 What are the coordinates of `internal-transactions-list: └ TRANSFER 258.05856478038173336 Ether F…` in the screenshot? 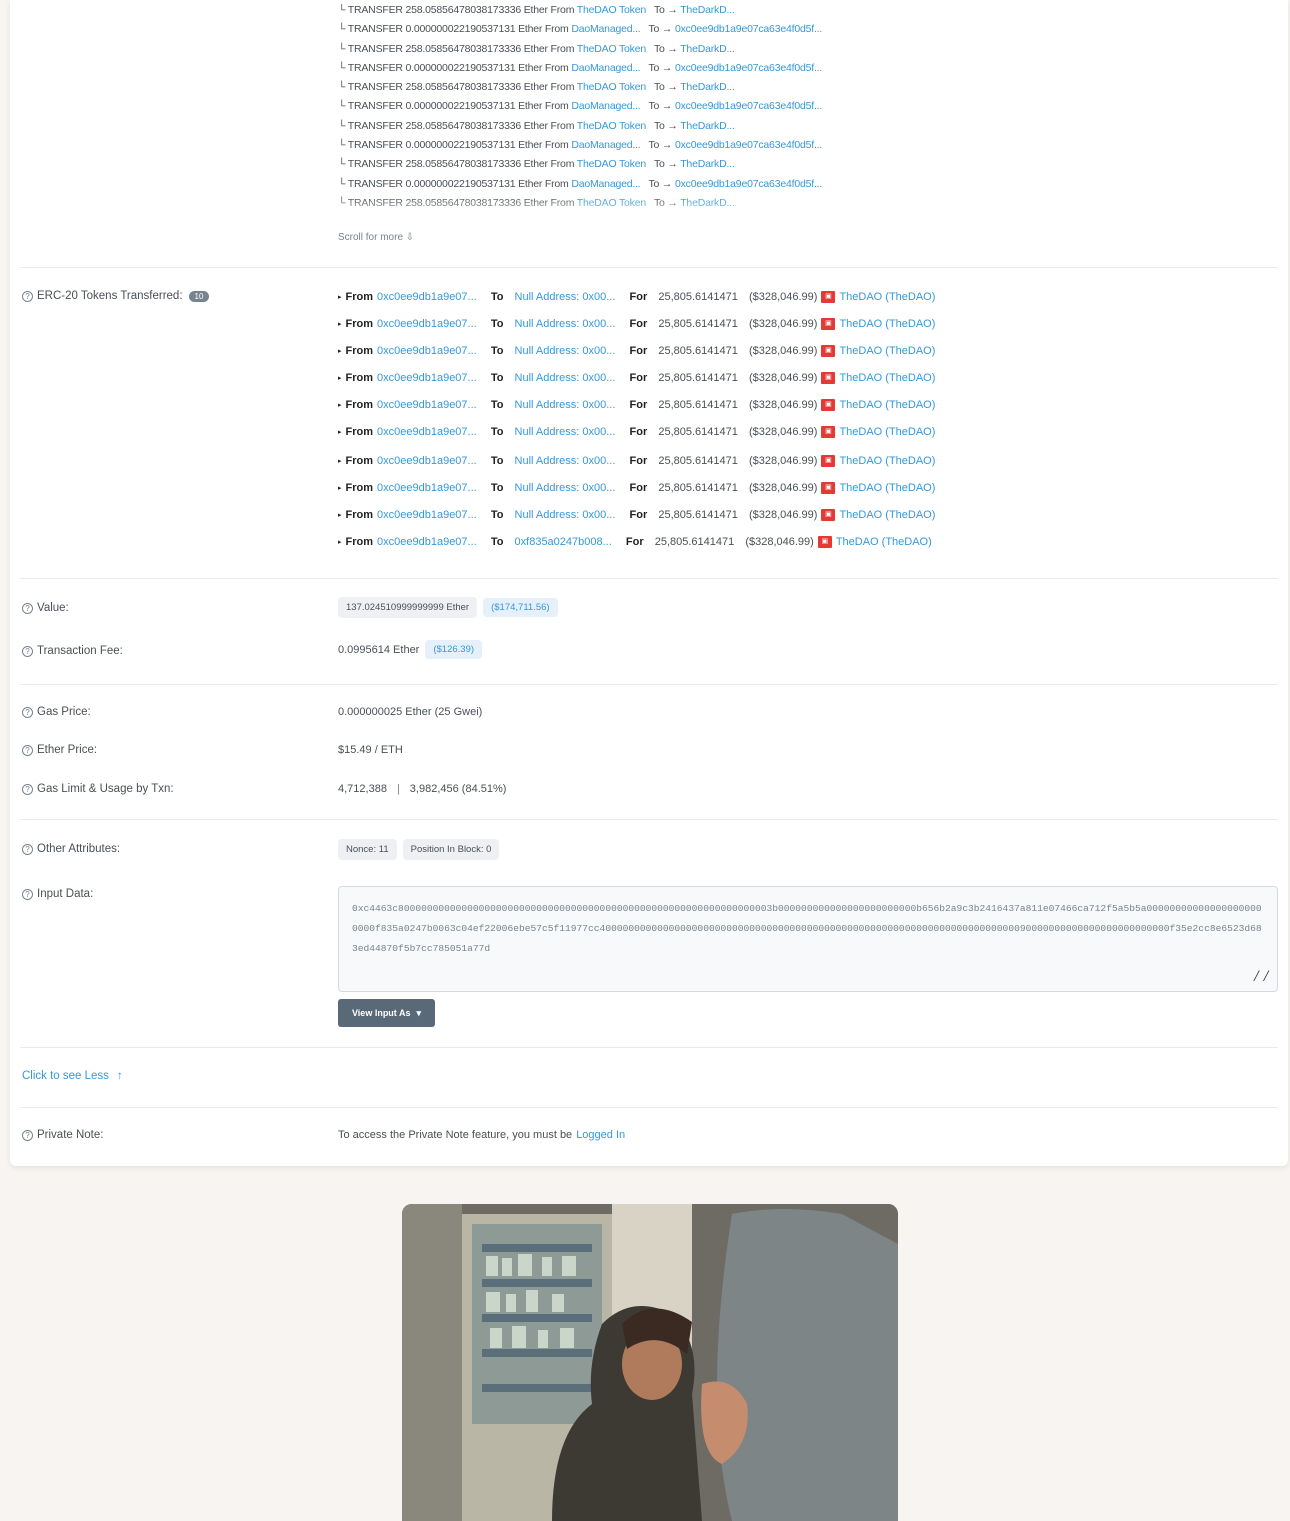 It's located at (618, 114).